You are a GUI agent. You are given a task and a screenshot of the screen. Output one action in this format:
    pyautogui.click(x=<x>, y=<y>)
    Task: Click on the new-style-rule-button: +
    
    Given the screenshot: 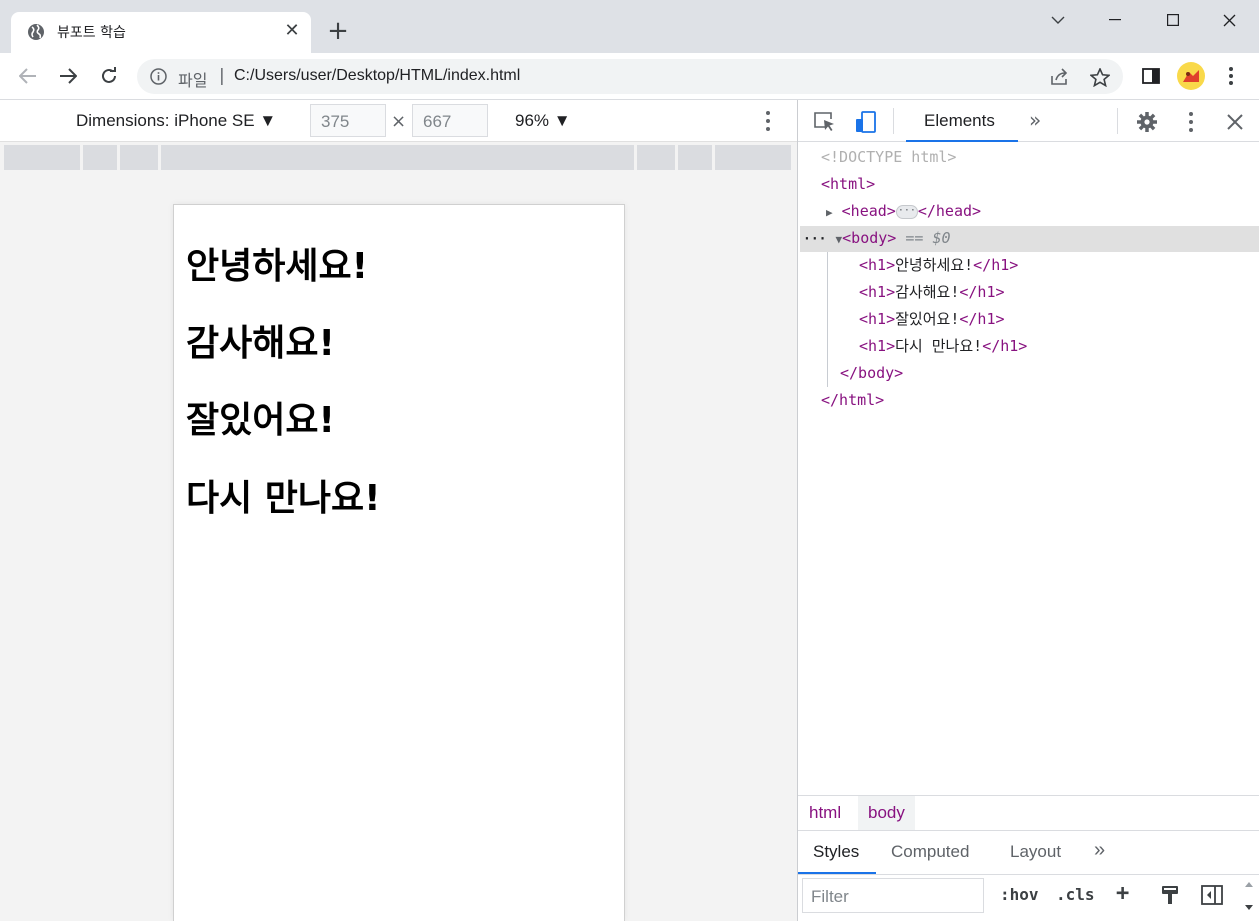 What is the action you would take?
    pyautogui.click(x=1122, y=893)
    